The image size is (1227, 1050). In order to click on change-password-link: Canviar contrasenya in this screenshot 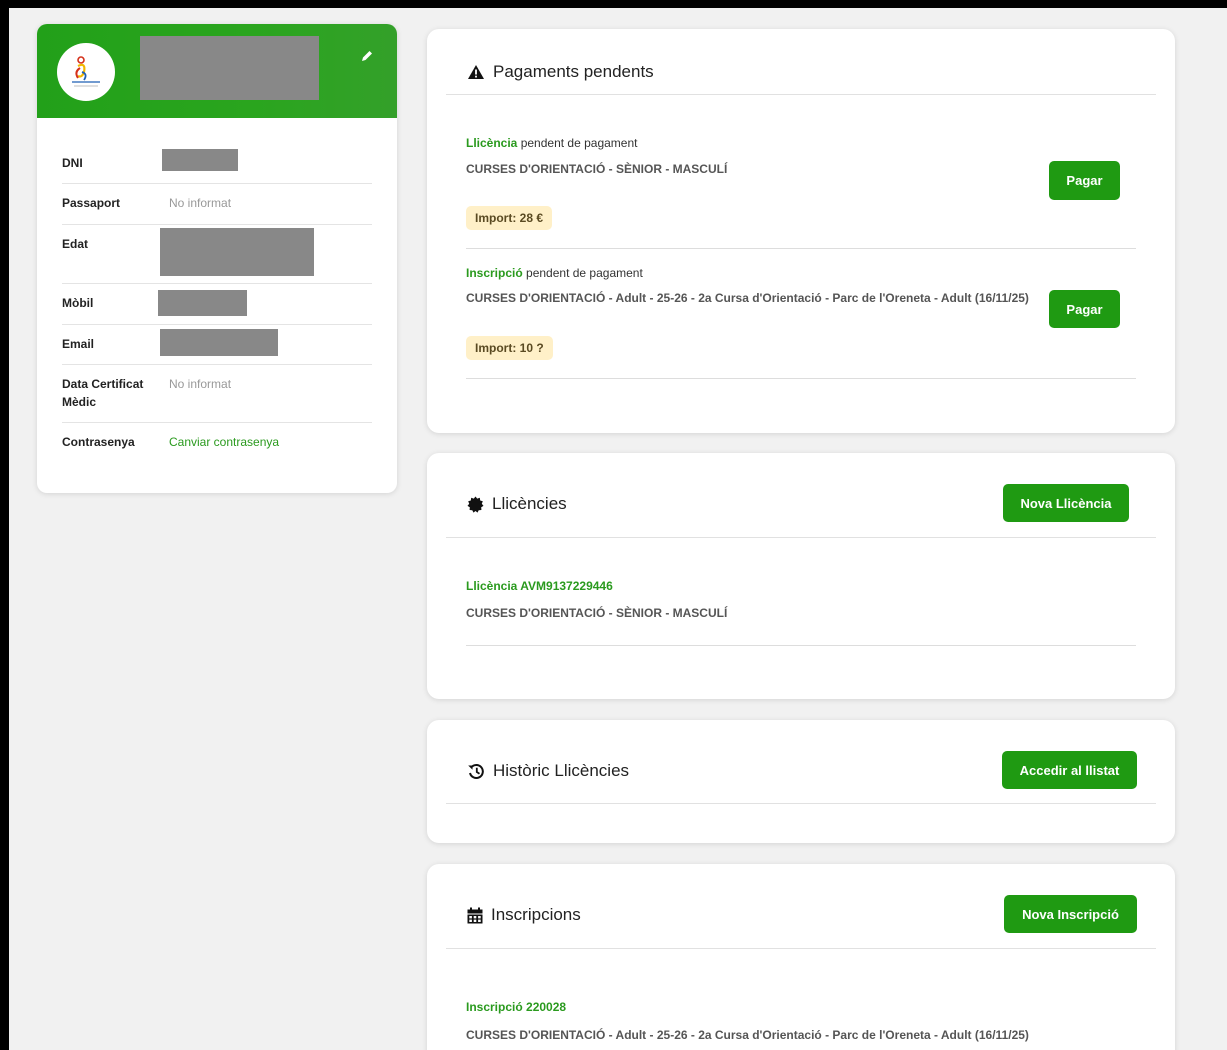, I will do `click(224, 442)`.